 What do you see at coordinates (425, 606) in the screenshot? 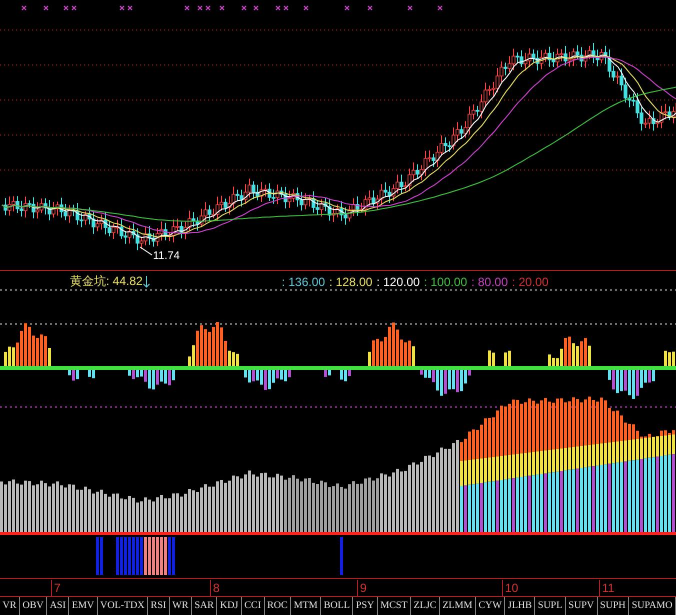
I see `indicator-tab: ZLJC` at bounding box center [425, 606].